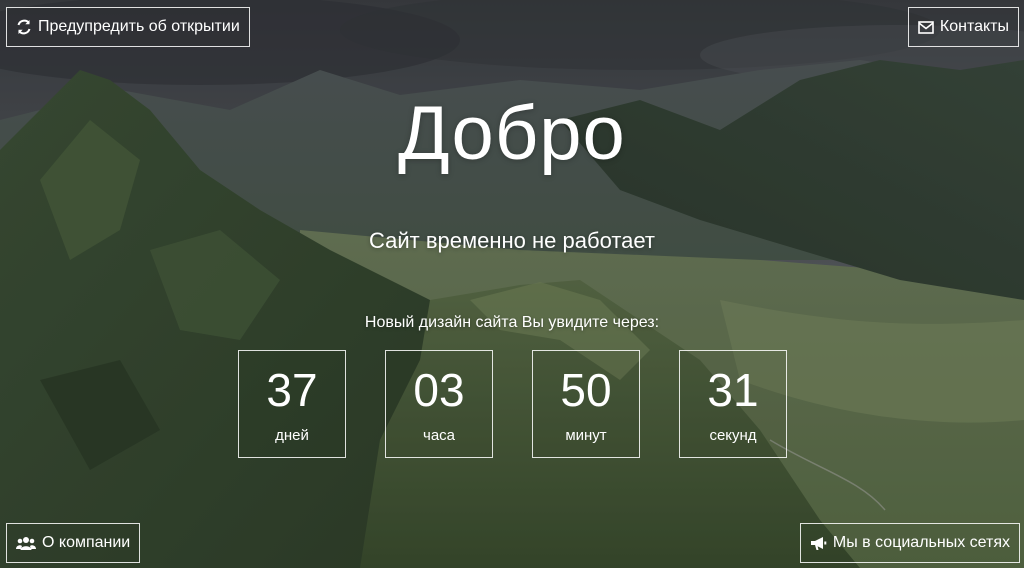  Describe the element at coordinates (139, 26) in the screenshot. I see `notify-button-label: Предупредить об открытии` at that location.